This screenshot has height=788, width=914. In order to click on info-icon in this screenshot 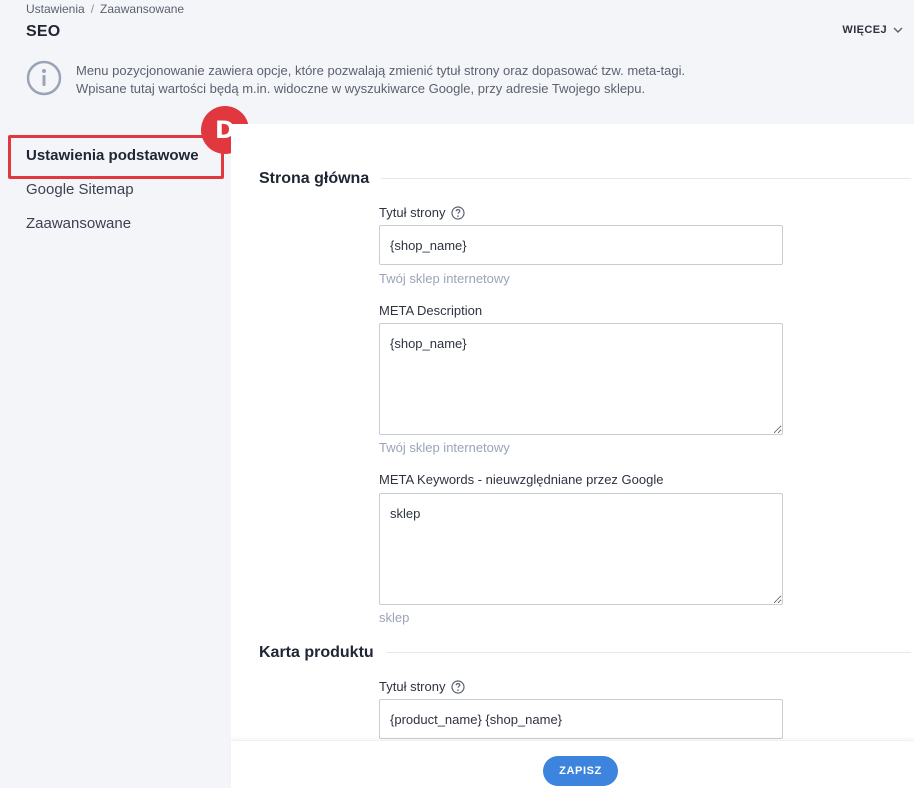, I will do `click(44, 78)`.